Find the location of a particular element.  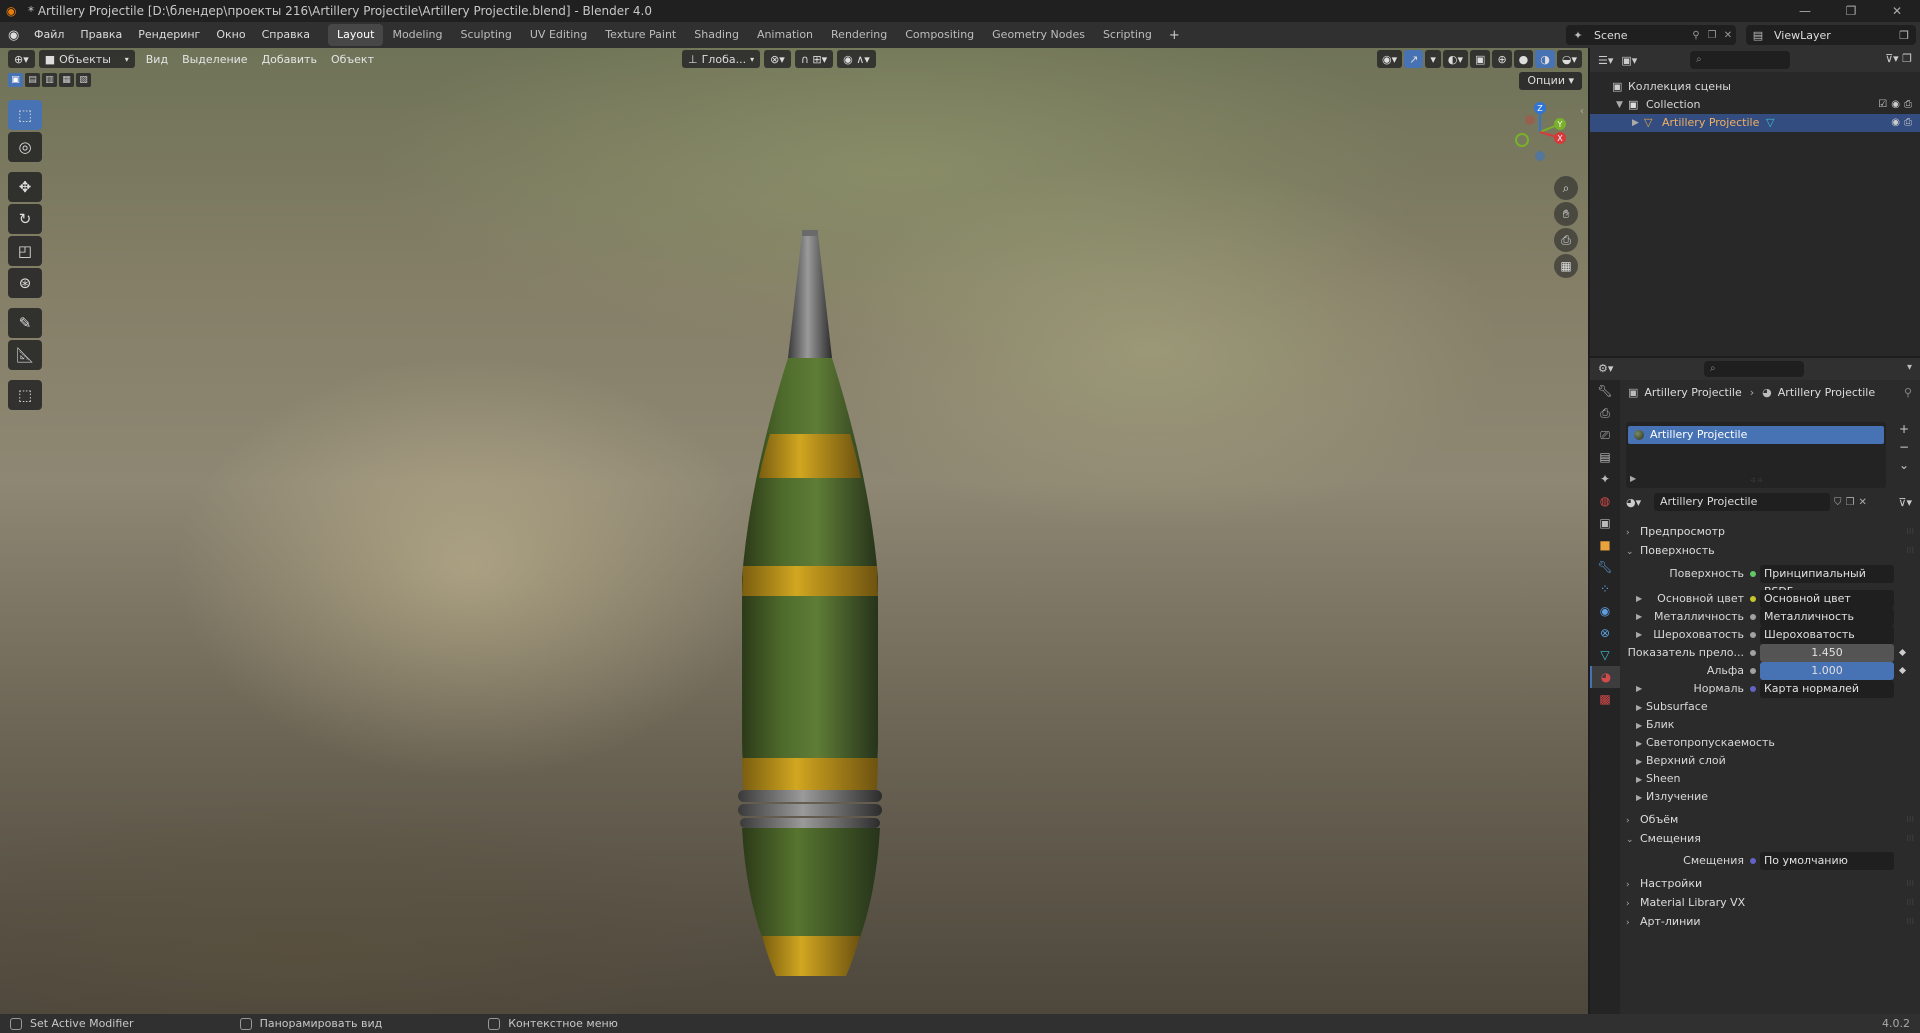

panel-volume: › Объём ⁝⁝⁝ is located at coordinates (1771, 820).